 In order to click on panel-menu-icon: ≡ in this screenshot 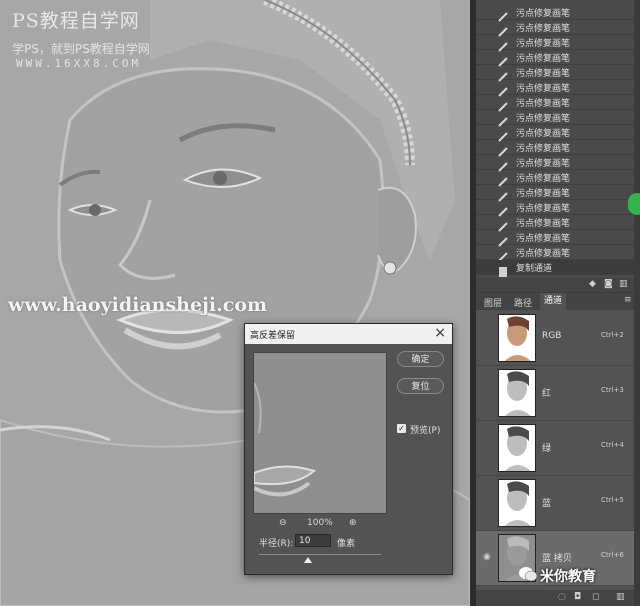, I will do `click(628, 300)`.